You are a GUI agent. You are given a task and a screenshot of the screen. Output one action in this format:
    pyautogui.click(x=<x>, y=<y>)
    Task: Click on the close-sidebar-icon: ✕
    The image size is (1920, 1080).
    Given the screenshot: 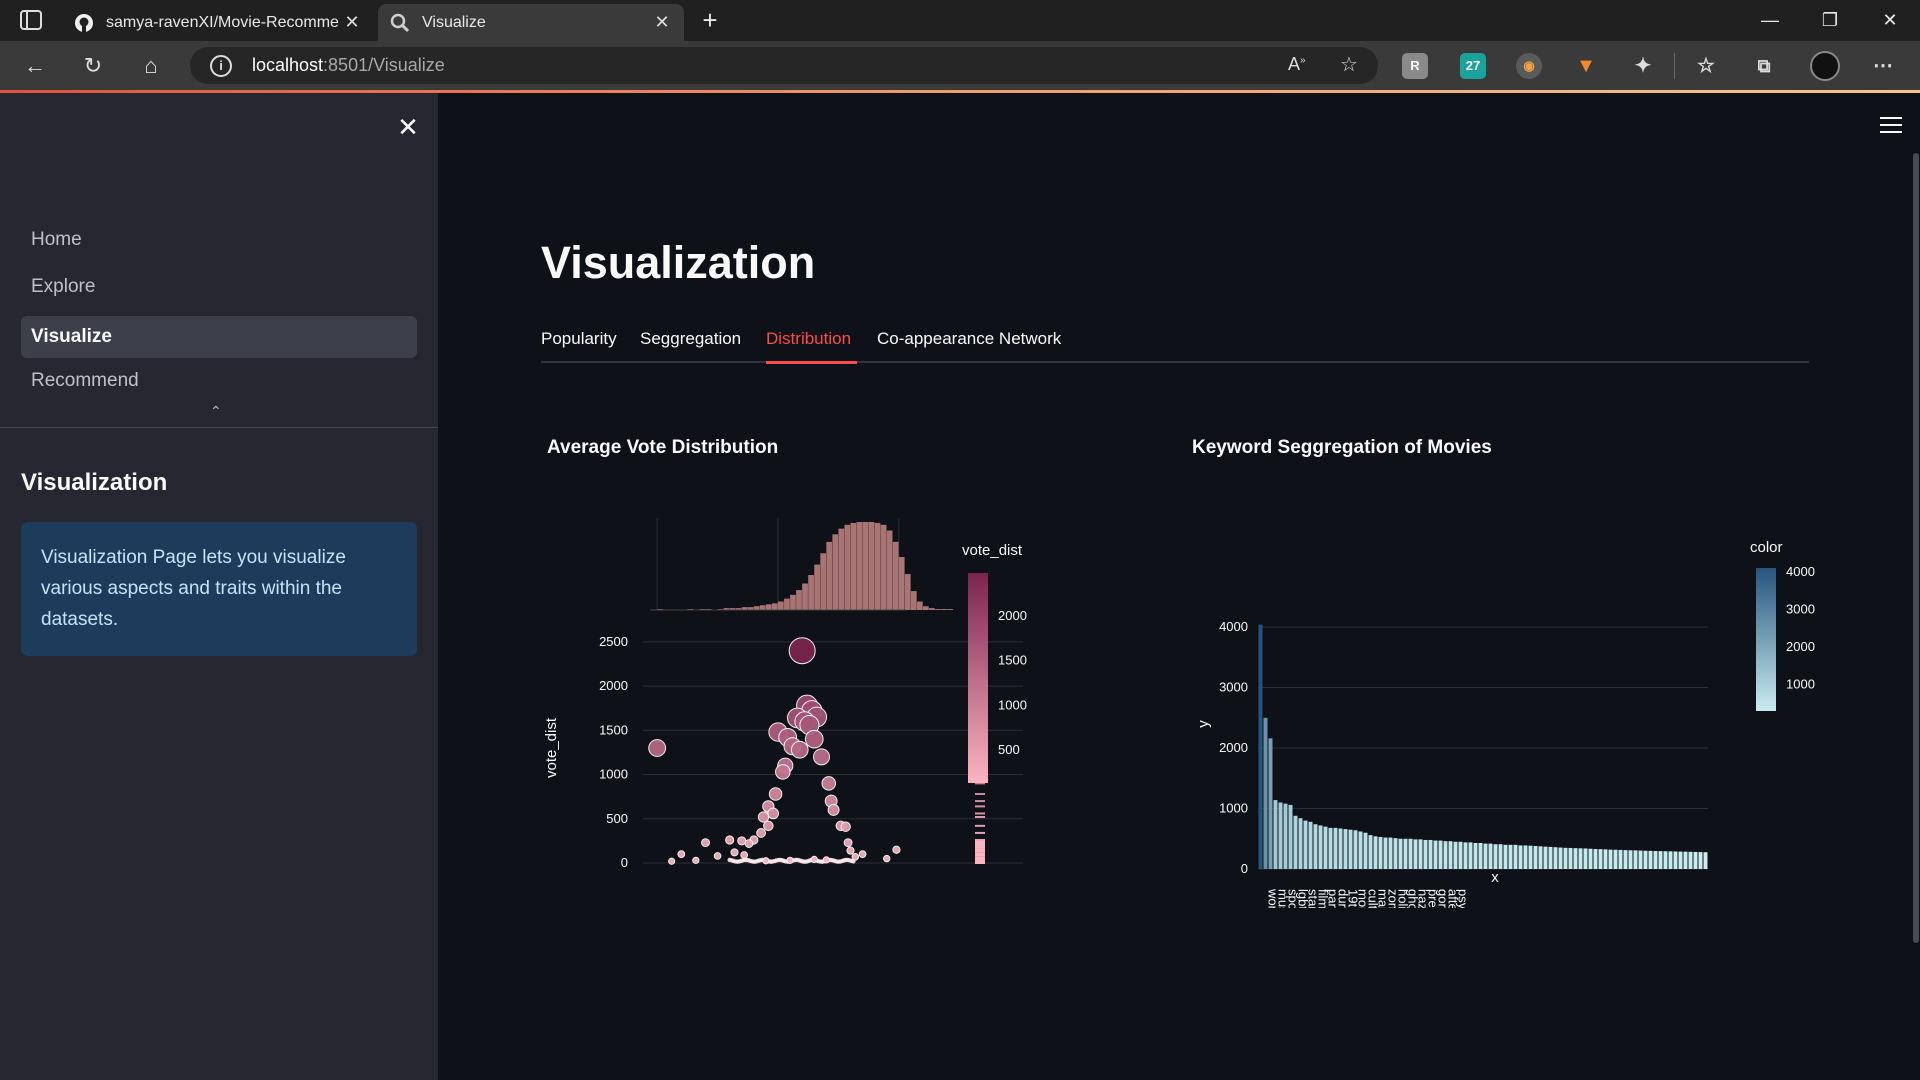 What is the action you would take?
    pyautogui.click(x=408, y=127)
    